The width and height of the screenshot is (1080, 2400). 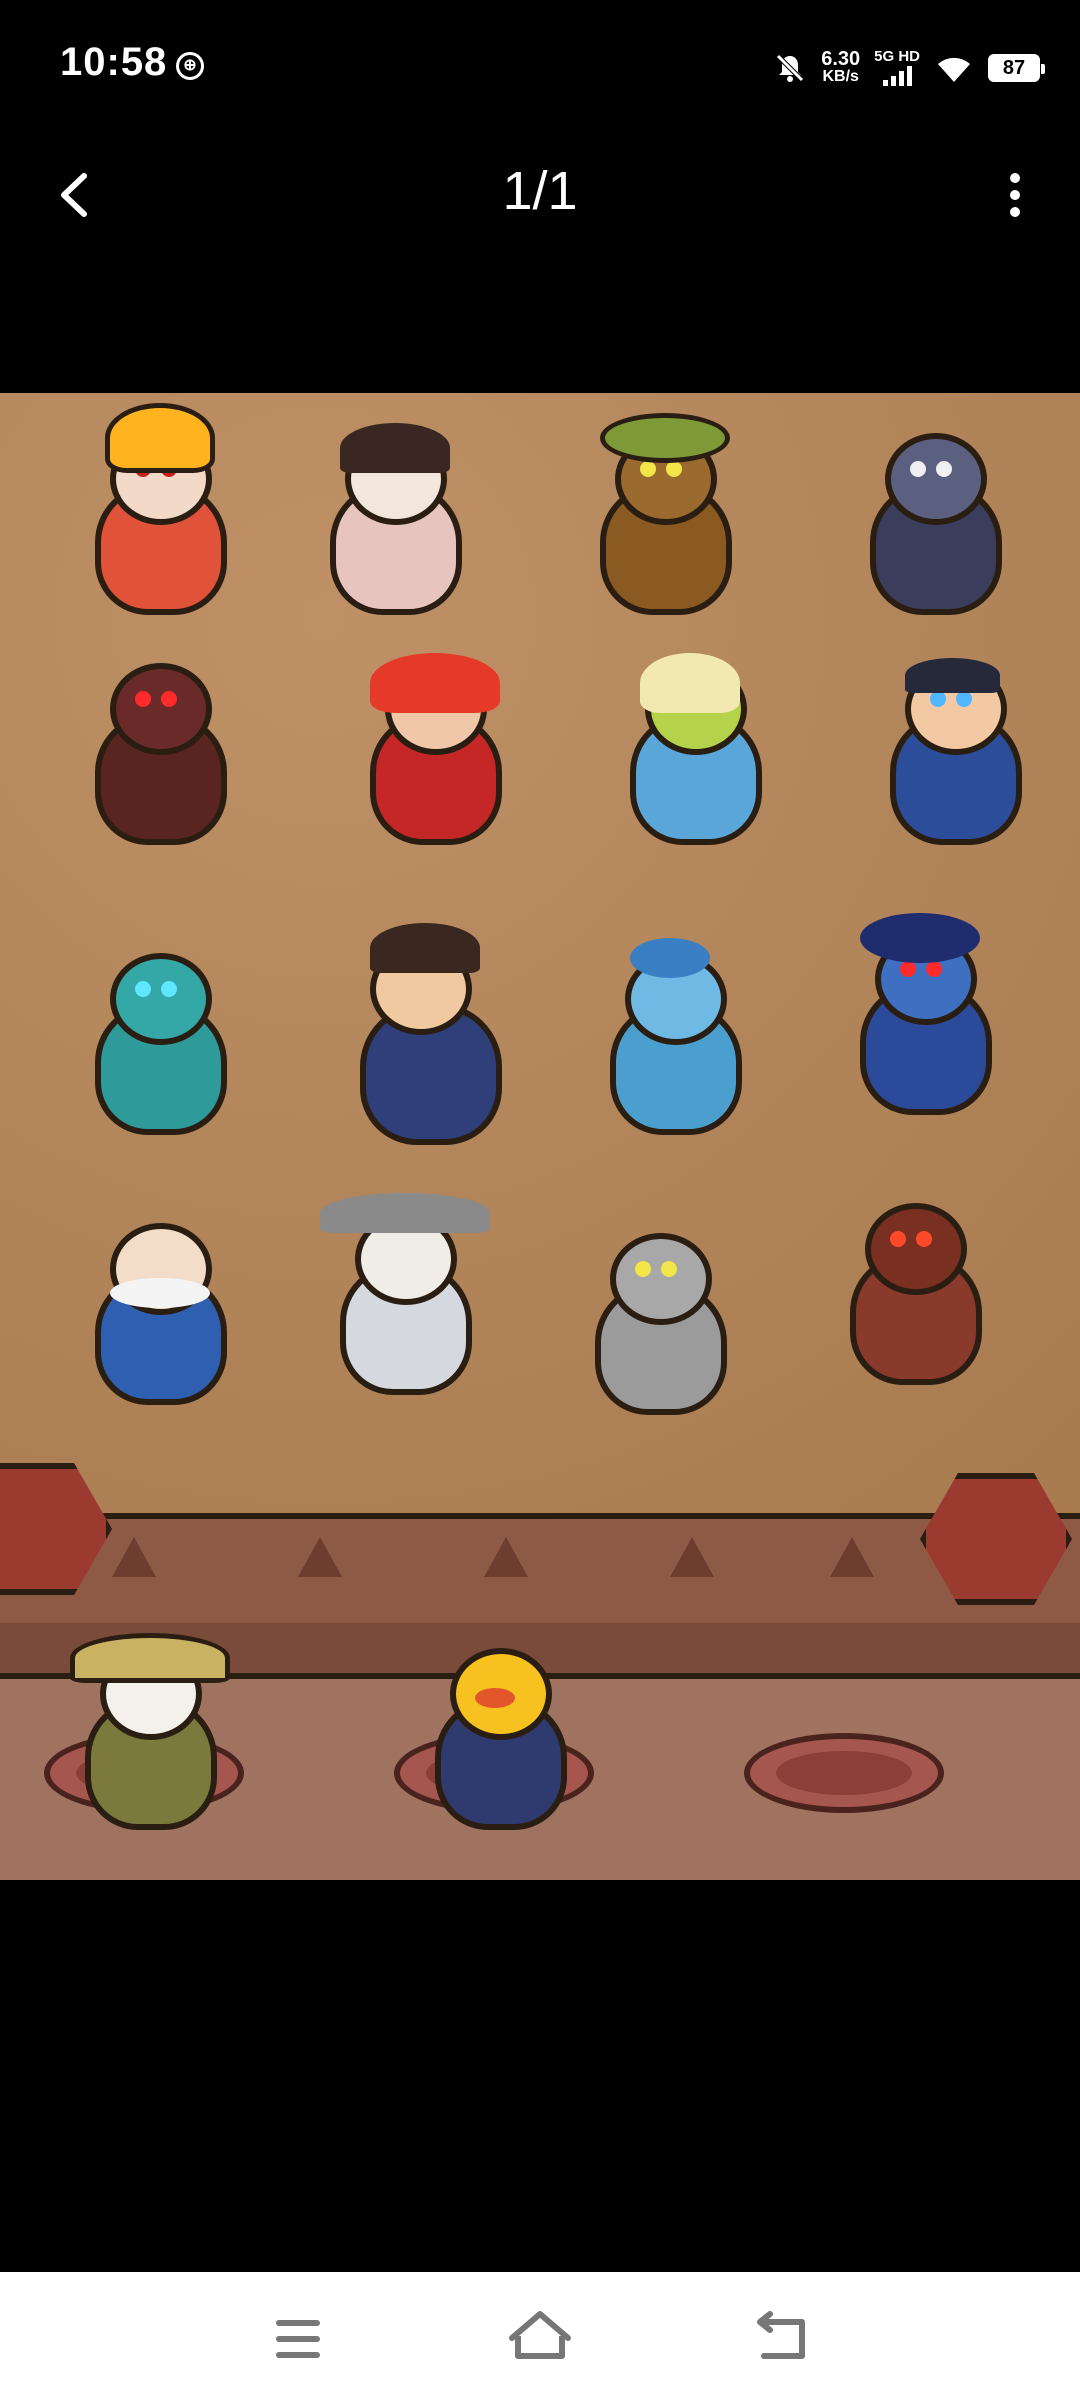 I want to click on system-nav-bar, so click(x=540, y=2336).